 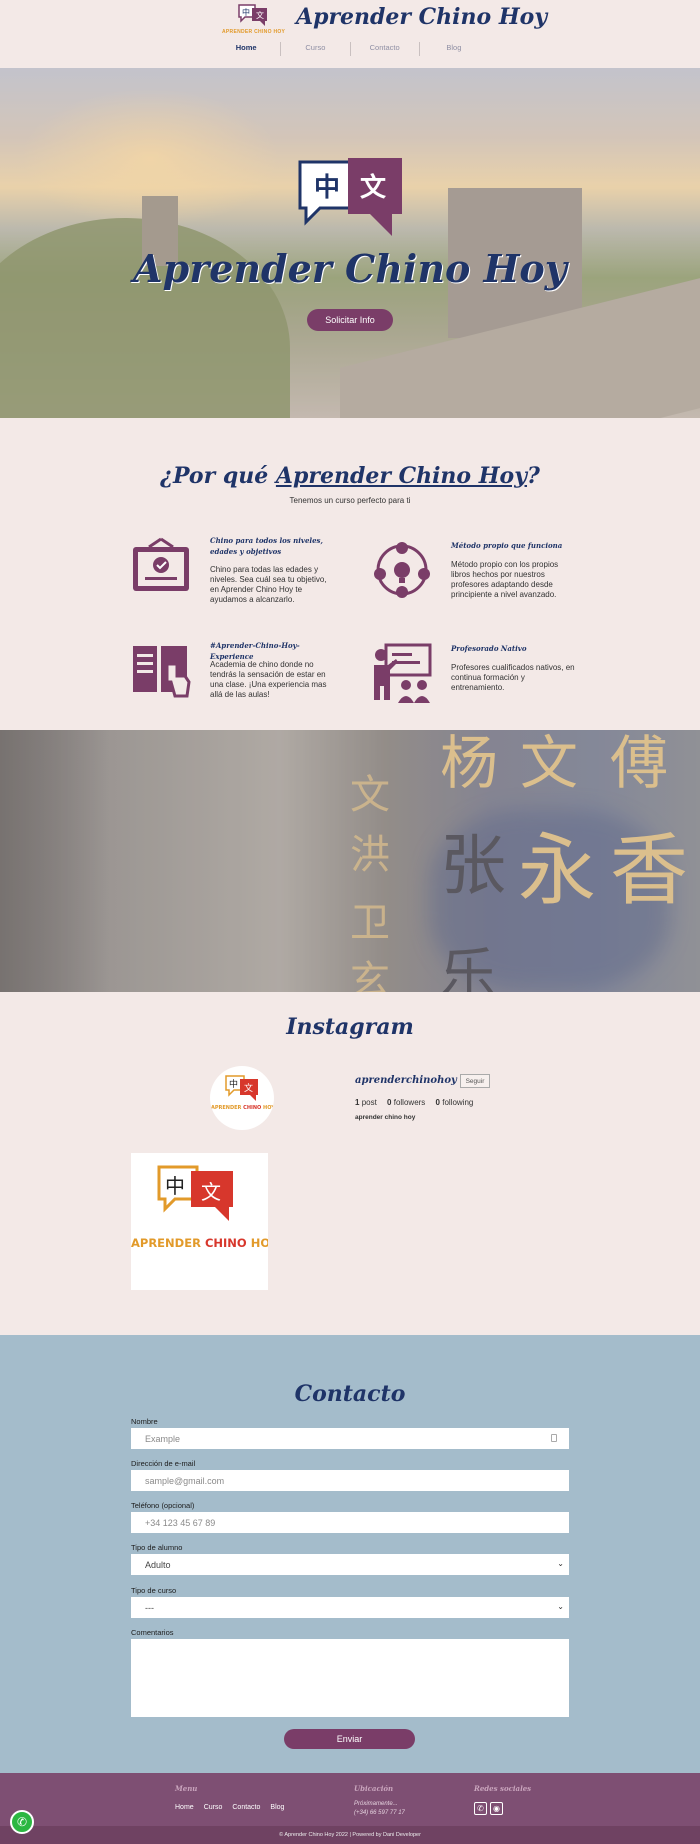 I want to click on hero-logo-wen: 文, so click(x=373, y=187).